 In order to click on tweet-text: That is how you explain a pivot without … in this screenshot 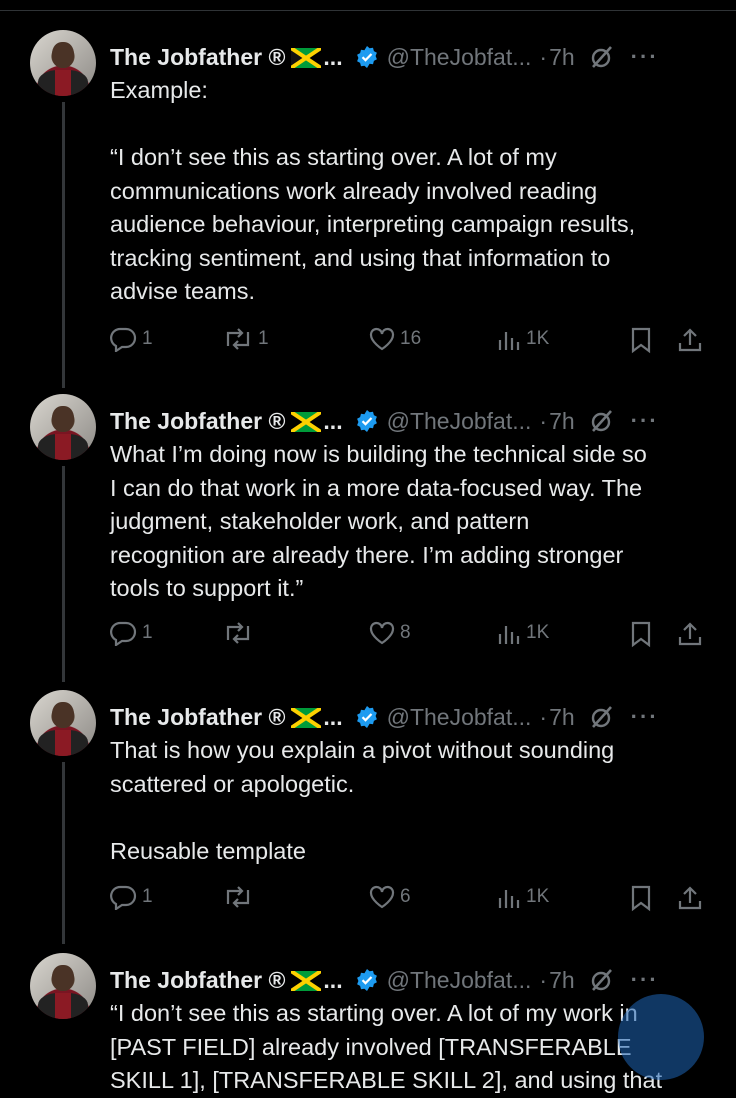, I will do `click(362, 800)`.